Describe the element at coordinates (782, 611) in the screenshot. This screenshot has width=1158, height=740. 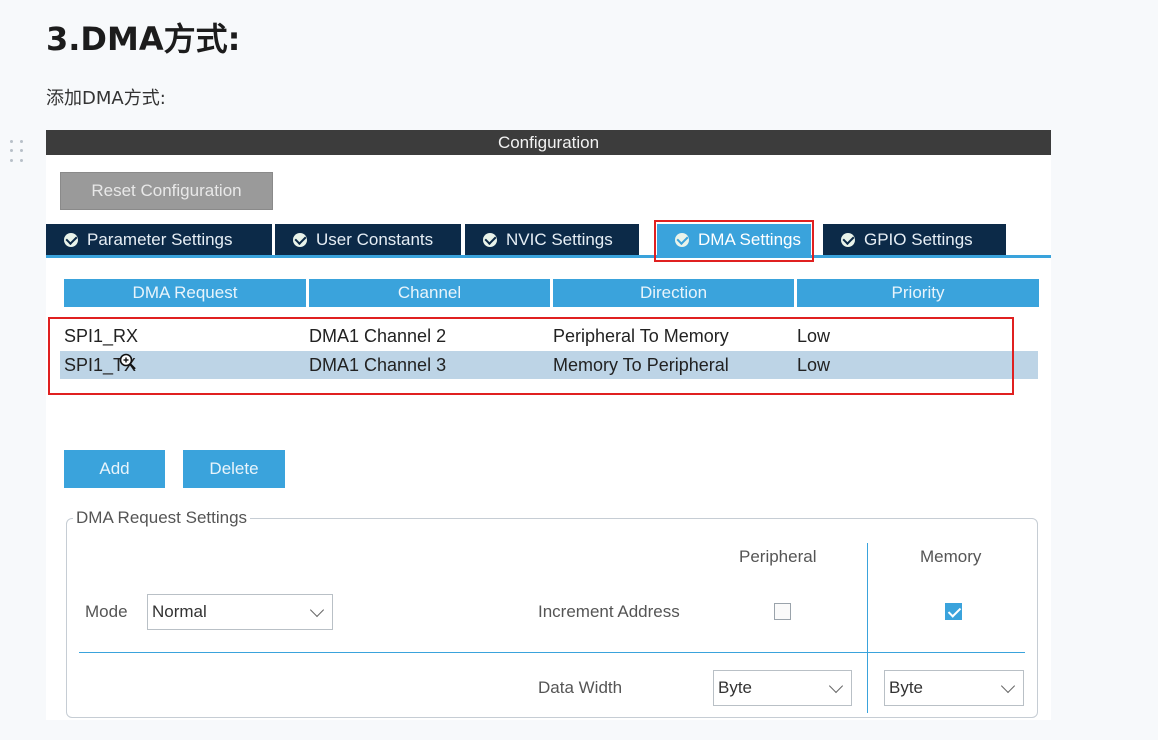
I see `peripheral-increment-checkbox` at that location.